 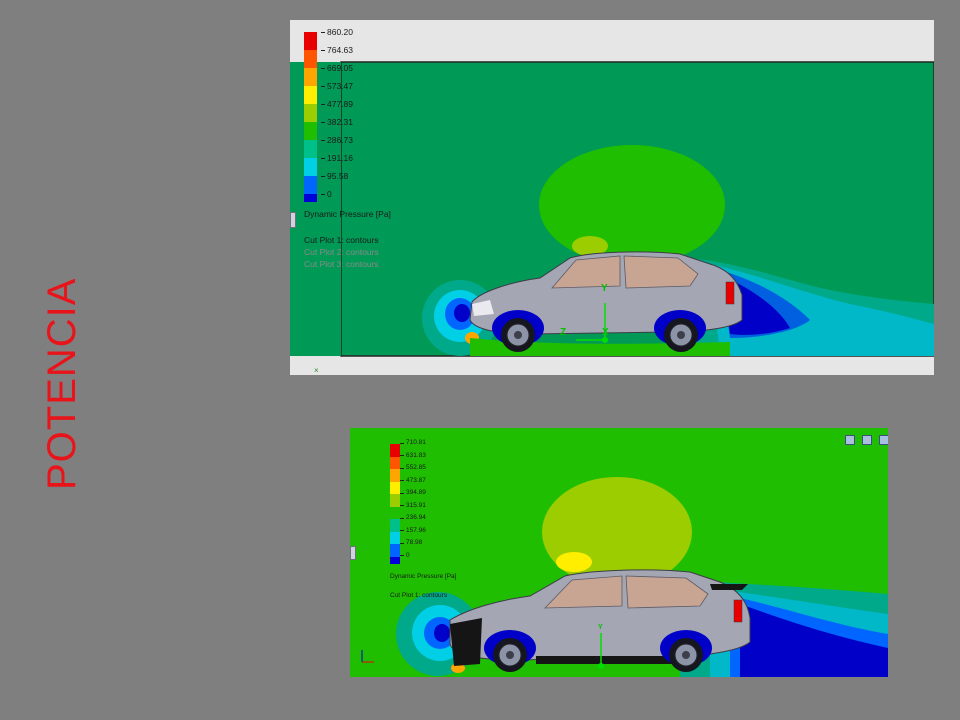 What do you see at coordinates (604, 288) in the screenshot?
I see `top-axis-y-label: Y` at bounding box center [604, 288].